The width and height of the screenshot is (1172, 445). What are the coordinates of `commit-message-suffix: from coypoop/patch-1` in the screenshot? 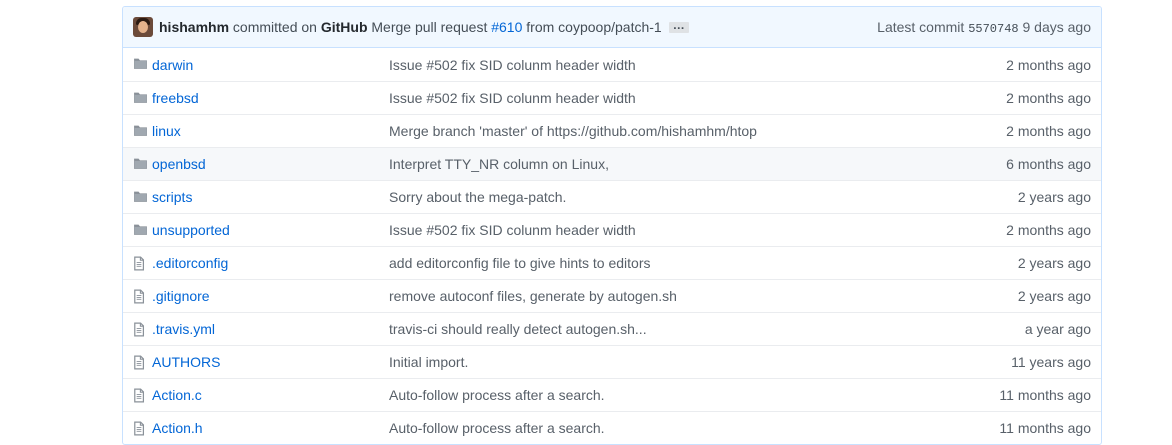 It's located at (593, 27).